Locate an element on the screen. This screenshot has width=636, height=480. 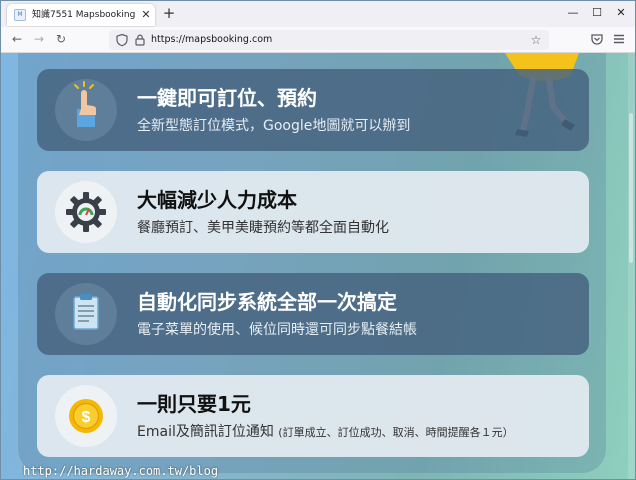
feature-title: 一則只要1元 is located at coordinates (194, 404).